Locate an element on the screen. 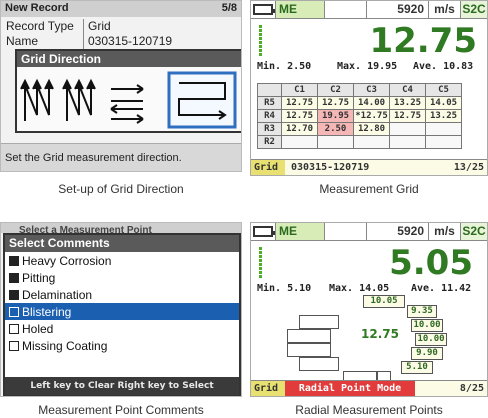 The height and width of the screenshot is (418, 488). comment-item-delamination: Delamination is located at coordinates (122, 294).